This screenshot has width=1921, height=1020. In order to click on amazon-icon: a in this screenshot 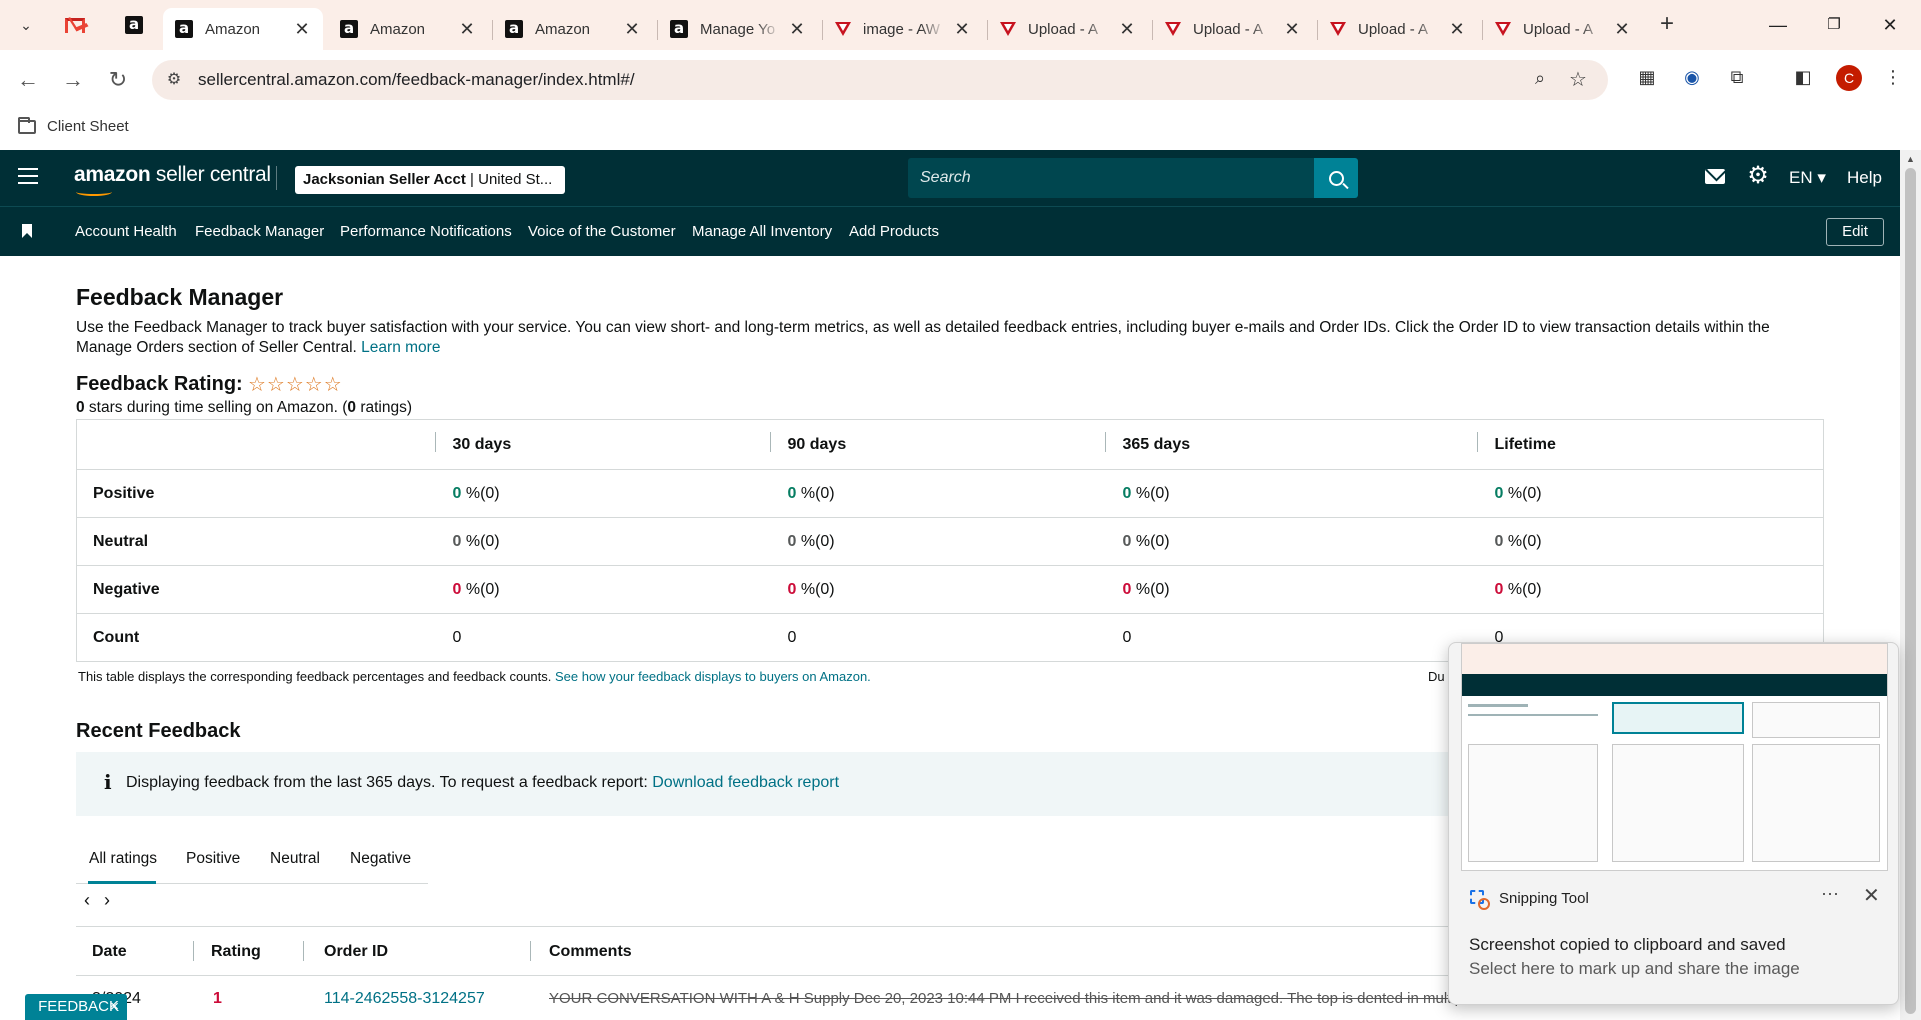, I will do `click(184, 29)`.